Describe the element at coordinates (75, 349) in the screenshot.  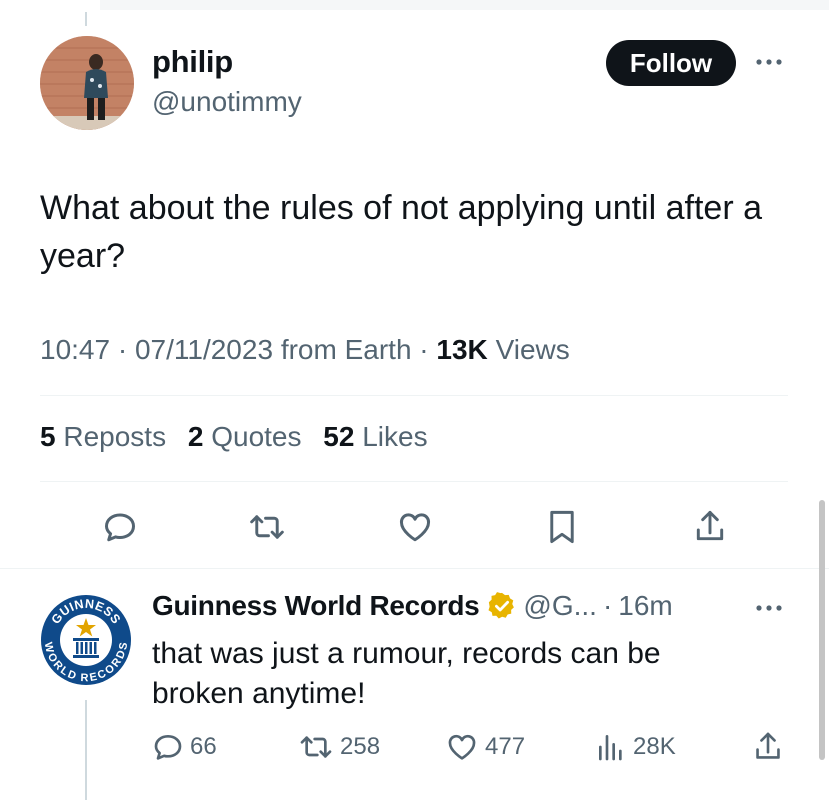
I see `tweet-time: 10:47` at that location.